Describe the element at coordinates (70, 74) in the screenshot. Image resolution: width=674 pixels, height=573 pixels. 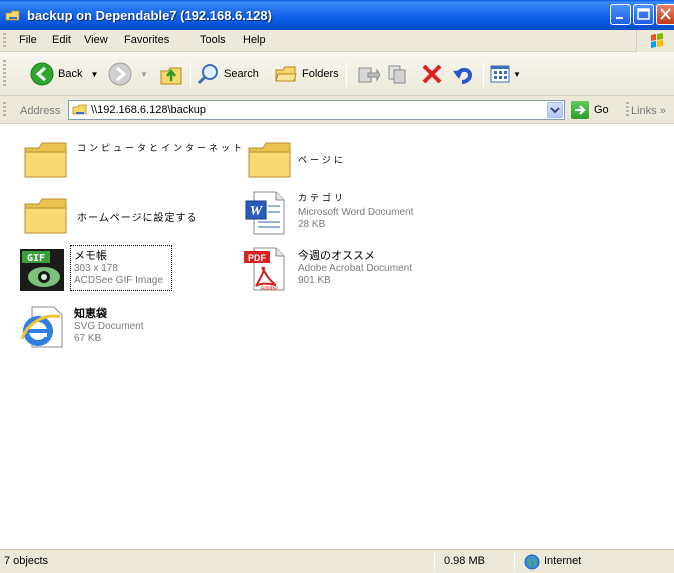
I see `back-label: Back` at that location.